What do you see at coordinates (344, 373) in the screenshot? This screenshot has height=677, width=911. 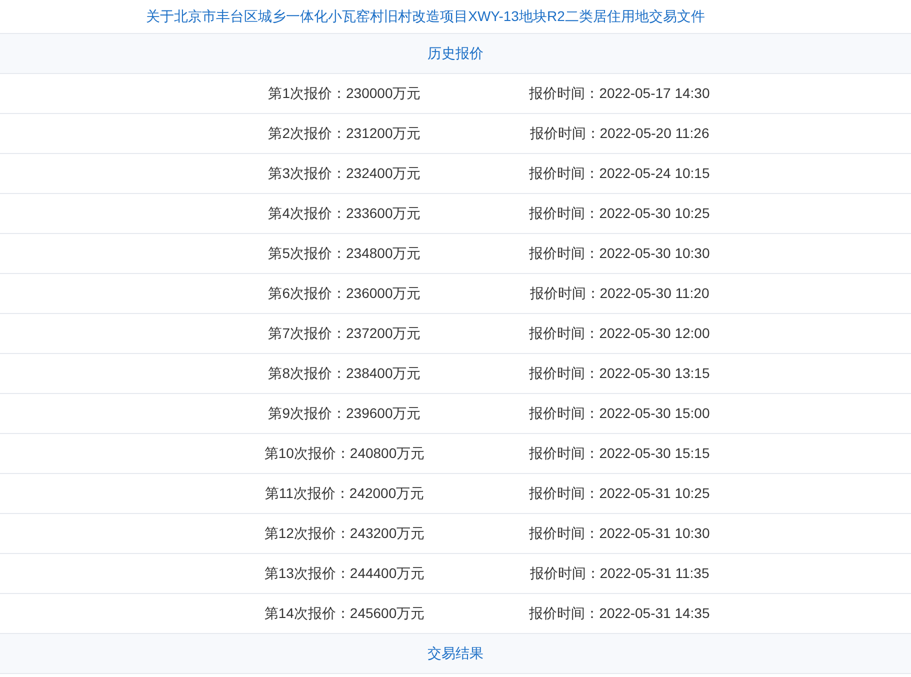 I see `bid-price: 第8次报价：238400万元` at bounding box center [344, 373].